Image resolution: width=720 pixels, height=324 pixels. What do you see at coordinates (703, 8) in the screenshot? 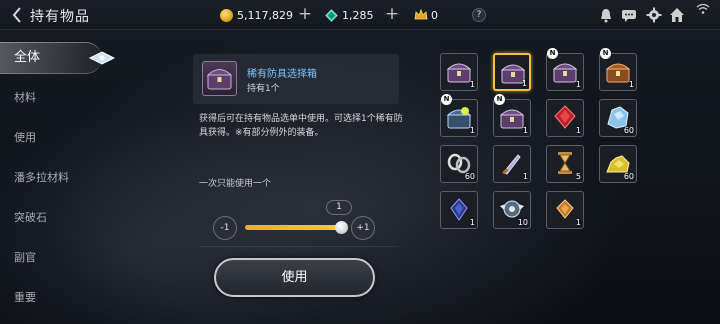
I see `wifi-icon` at bounding box center [703, 8].